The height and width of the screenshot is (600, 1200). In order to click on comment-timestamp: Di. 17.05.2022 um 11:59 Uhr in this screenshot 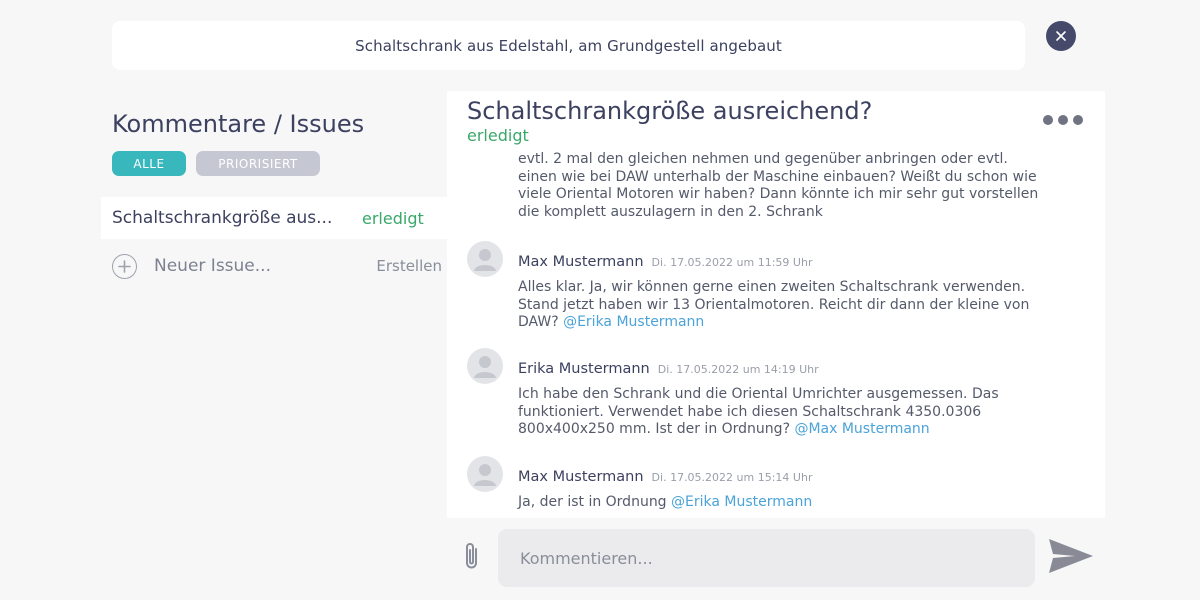, I will do `click(732, 262)`.